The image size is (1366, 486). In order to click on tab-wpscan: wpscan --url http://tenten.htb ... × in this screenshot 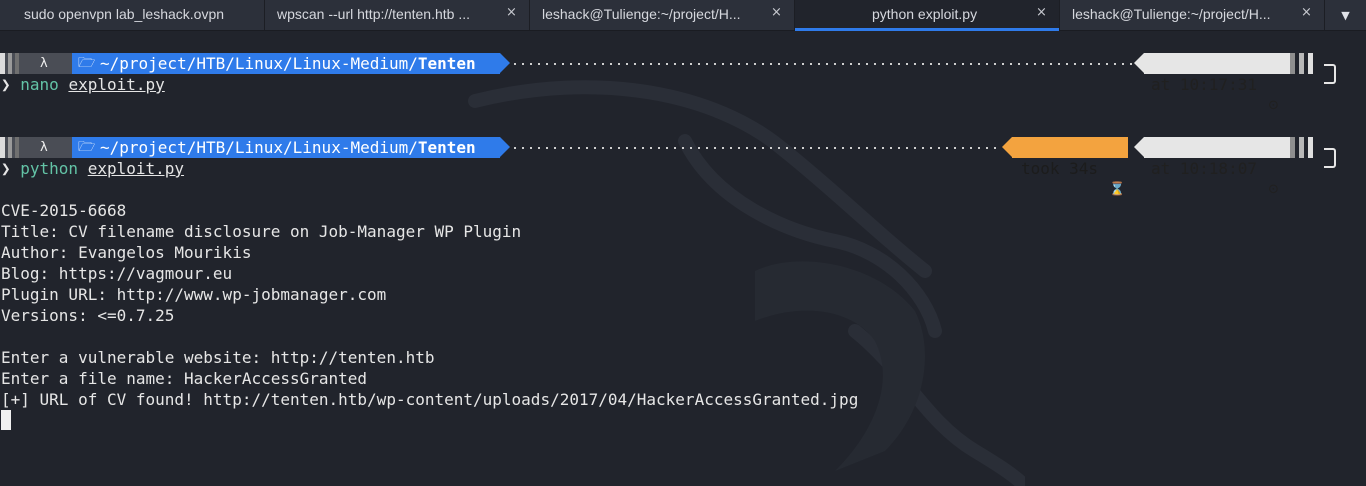, I will do `click(397, 15)`.